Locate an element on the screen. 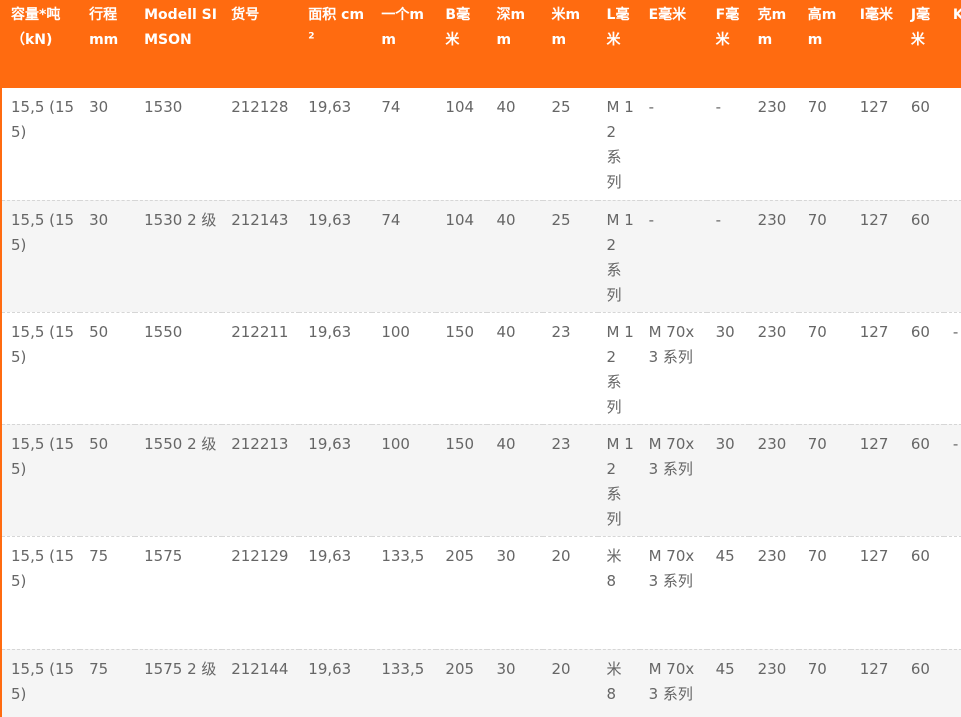 Image resolution: width=961 pixels, height=717 pixels. header-area-label: 面积 cm is located at coordinates (336, 15).